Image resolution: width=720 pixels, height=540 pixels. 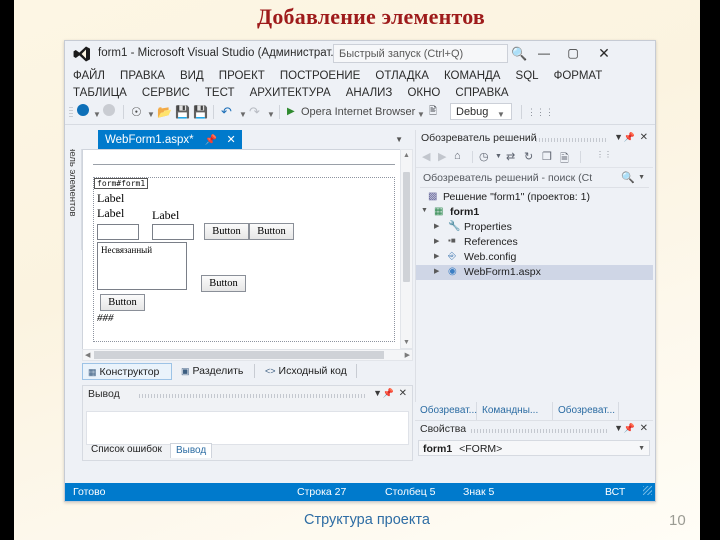 What do you see at coordinates (89, 76) in the screenshot?
I see `menu-item-file: ФАЙЛ` at bounding box center [89, 76].